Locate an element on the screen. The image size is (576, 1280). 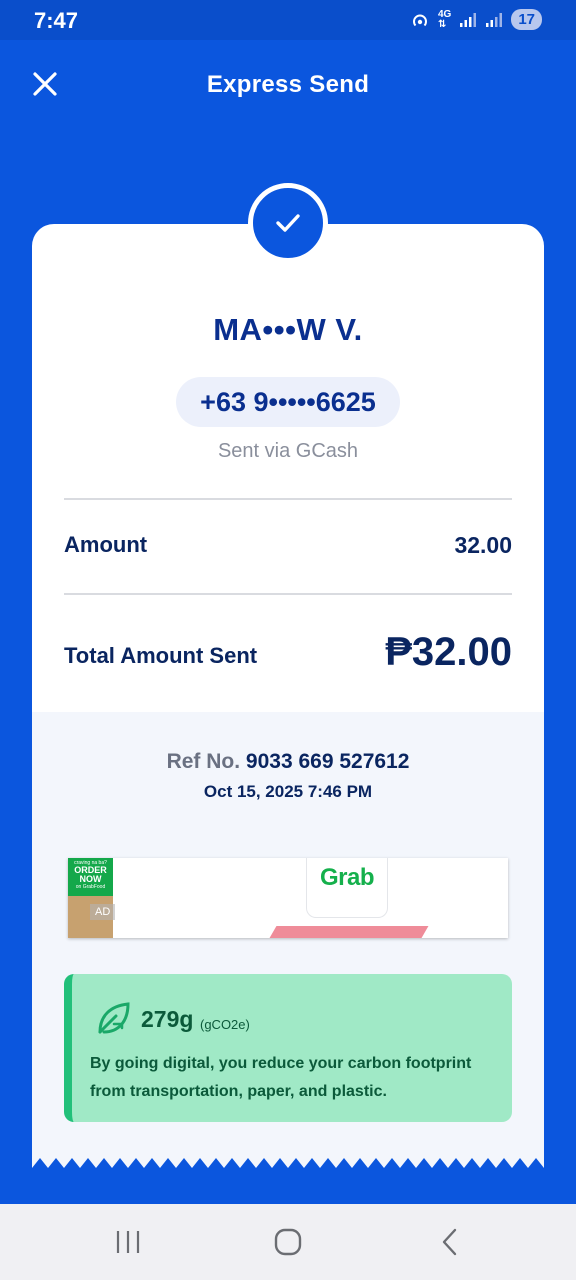
back-icon is located at coordinates (449, 1242).